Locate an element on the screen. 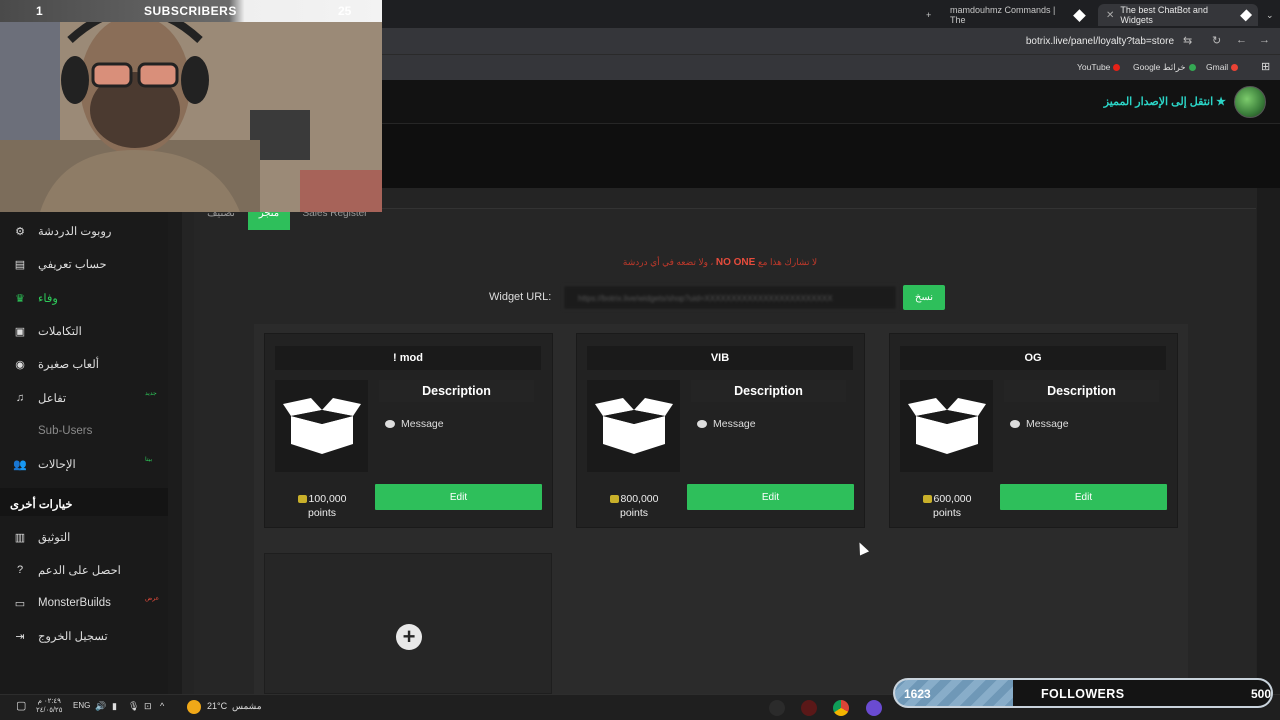 The width and height of the screenshot is (1280, 720). premium-upgrade-link: ★انتقل إلى الإصدار المميز is located at coordinates (1165, 101).